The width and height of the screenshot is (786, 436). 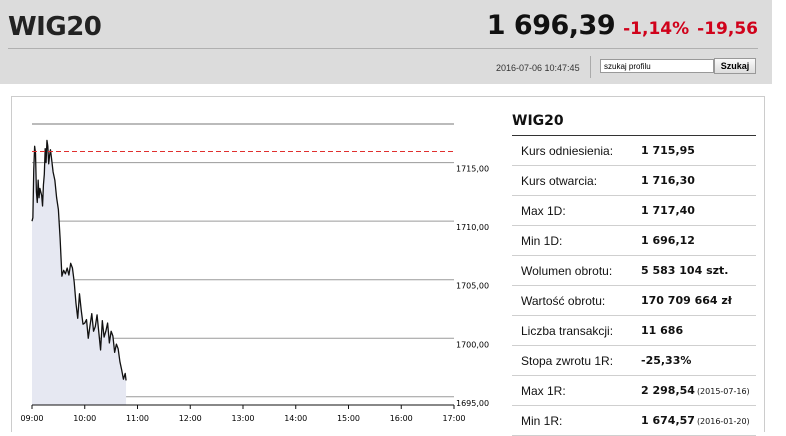 What do you see at coordinates (472, 286) in the screenshot?
I see `chart-y-tick-label: 1705,00` at bounding box center [472, 286].